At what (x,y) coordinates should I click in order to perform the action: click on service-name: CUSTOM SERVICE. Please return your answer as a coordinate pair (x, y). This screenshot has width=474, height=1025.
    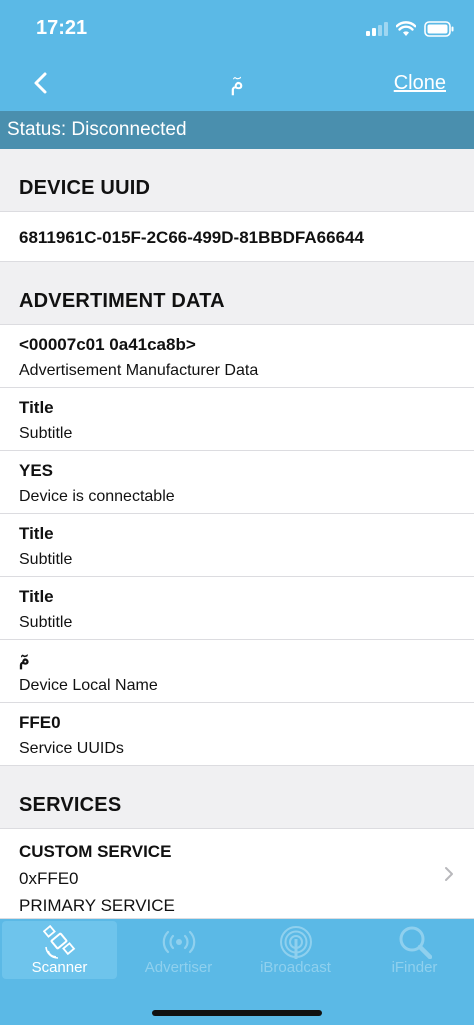
    Looking at the image, I should click on (95, 851).